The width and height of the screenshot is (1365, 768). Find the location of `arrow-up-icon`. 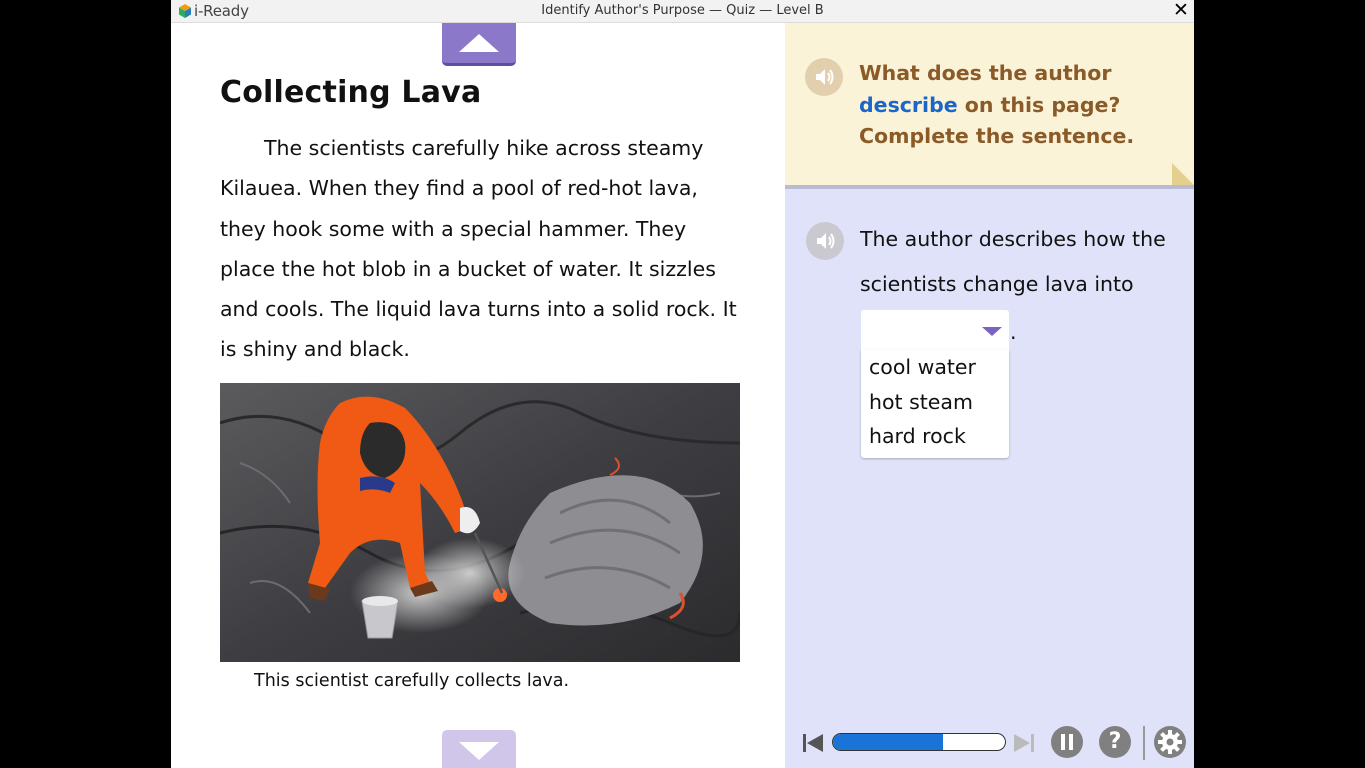

arrow-up-icon is located at coordinates (479, 43).